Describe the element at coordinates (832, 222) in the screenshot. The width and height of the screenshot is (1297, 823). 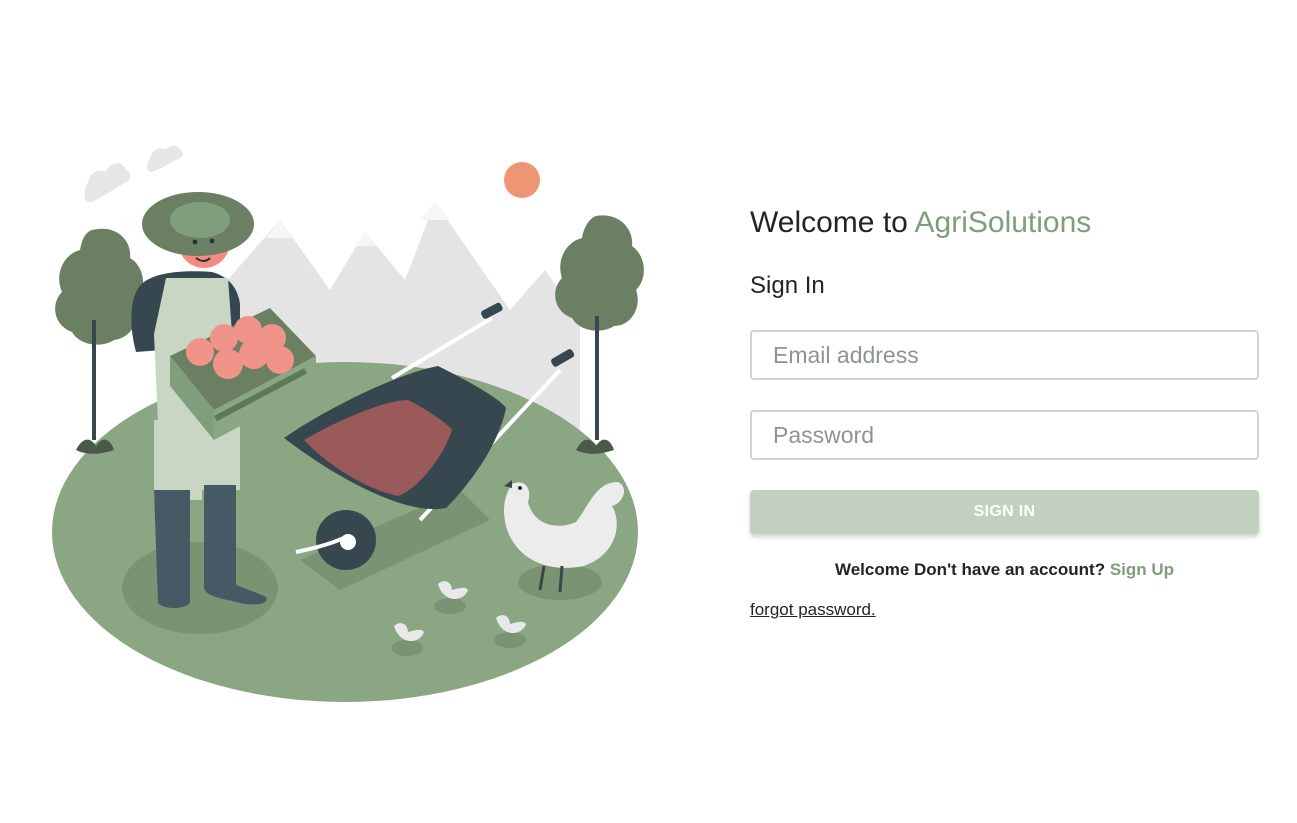
I see `welcome-prefix: Welcome to` at that location.